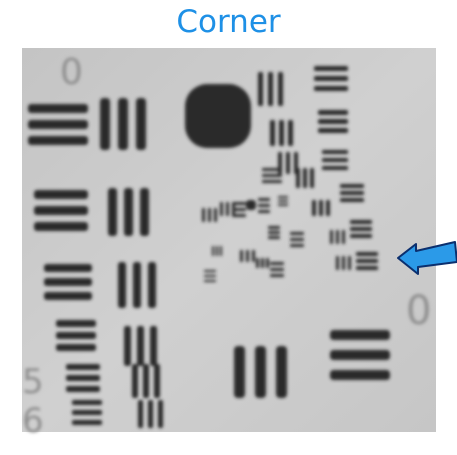 Image resolution: width=457 pixels, height=455 pixels. Describe the element at coordinates (33, 382) in the screenshot. I see `digit-five: 5` at that location.